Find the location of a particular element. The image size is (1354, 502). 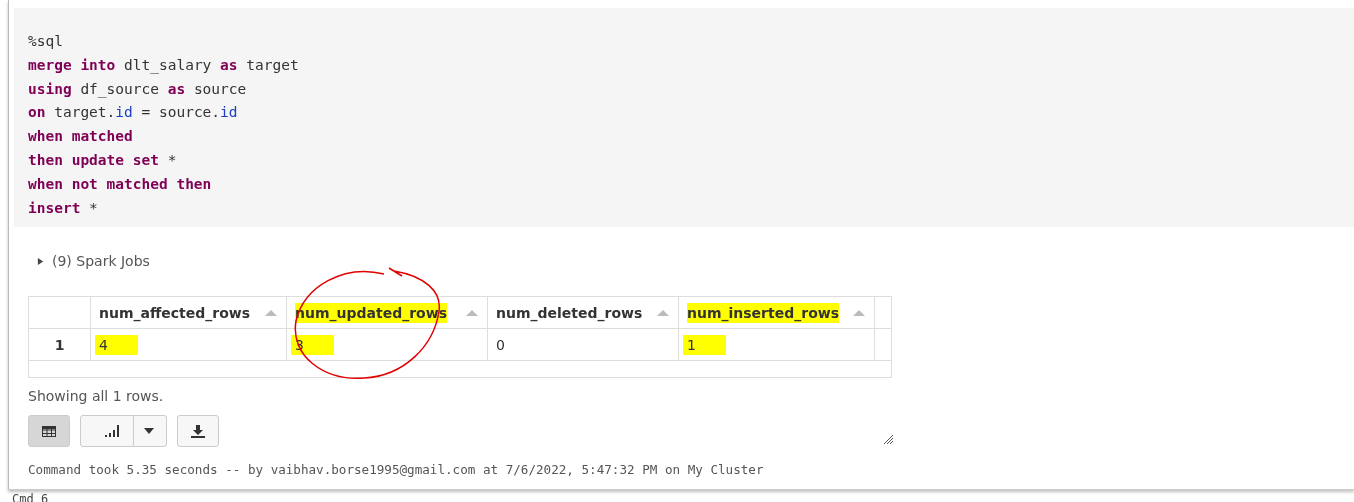

download-button is located at coordinates (198, 431).